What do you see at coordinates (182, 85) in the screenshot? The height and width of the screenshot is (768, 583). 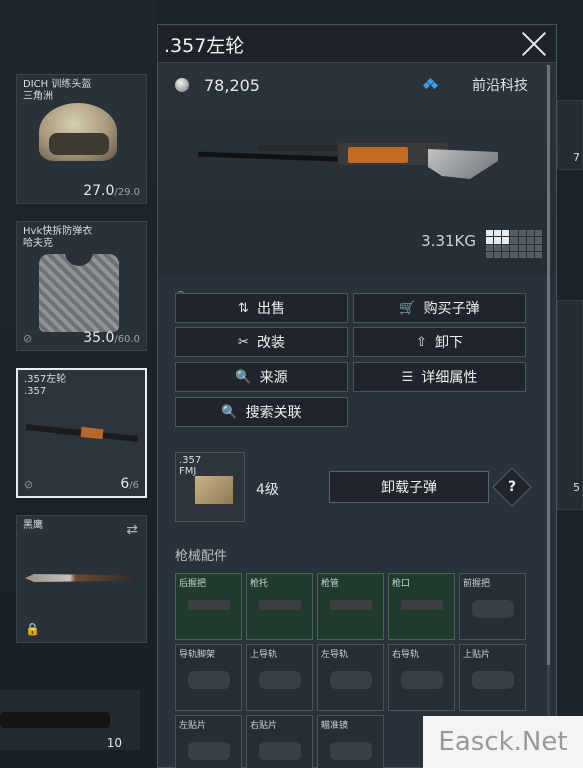 I see `coin-icon` at bounding box center [182, 85].